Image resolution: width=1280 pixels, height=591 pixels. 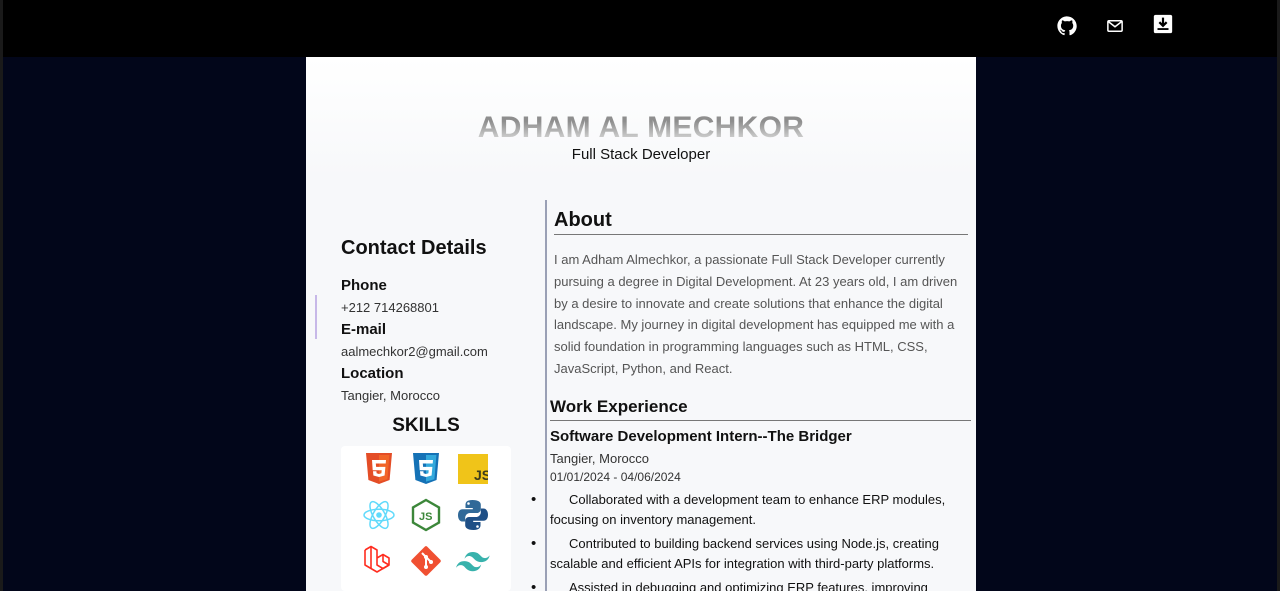 What do you see at coordinates (426, 425) in the screenshot?
I see `skills-heading: SKILLS` at bounding box center [426, 425].